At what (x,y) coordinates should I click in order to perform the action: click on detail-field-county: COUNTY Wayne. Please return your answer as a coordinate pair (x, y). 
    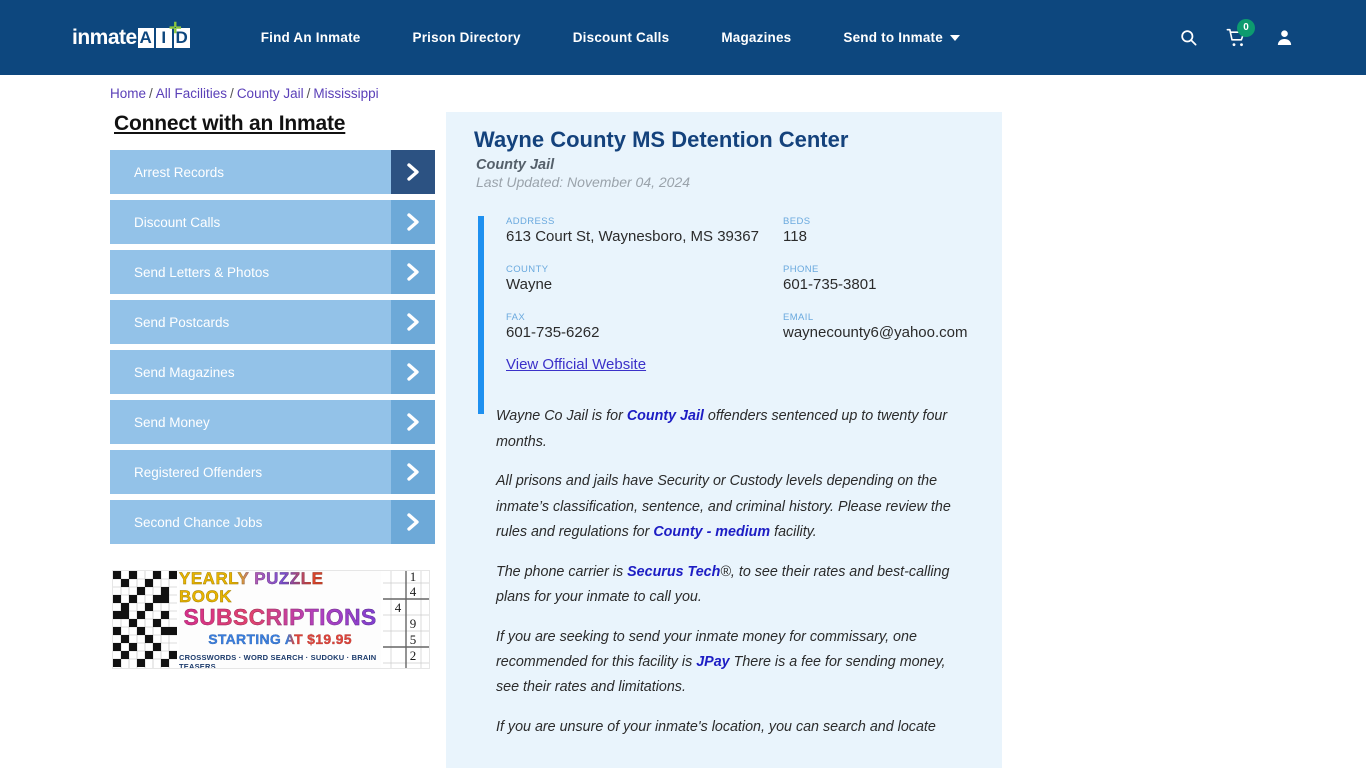
    Looking at the image, I should click on (644, 279).